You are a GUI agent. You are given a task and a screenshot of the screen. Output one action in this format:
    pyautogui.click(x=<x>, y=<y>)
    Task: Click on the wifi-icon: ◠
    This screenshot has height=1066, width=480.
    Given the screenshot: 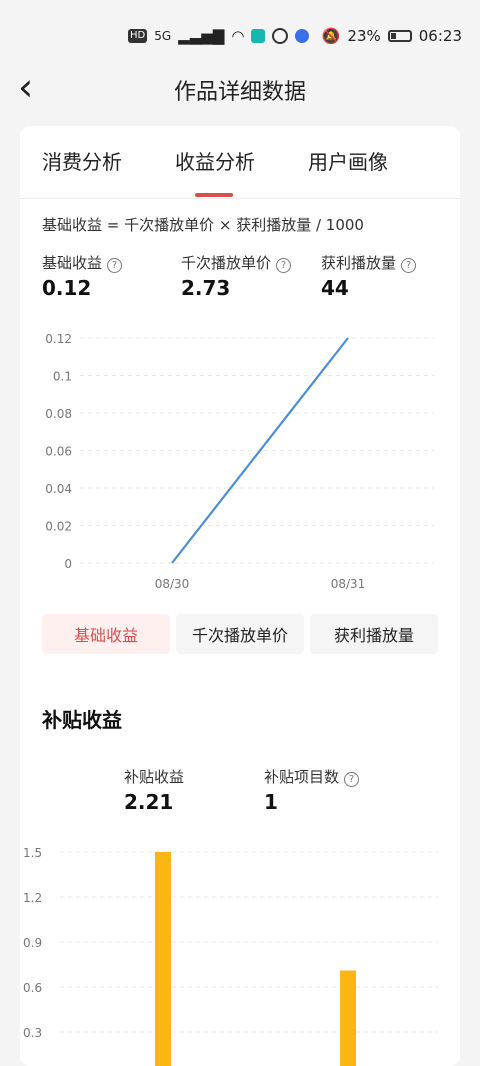 What is the action you would take?
    pyautogui.click(x=238, y=36)
    